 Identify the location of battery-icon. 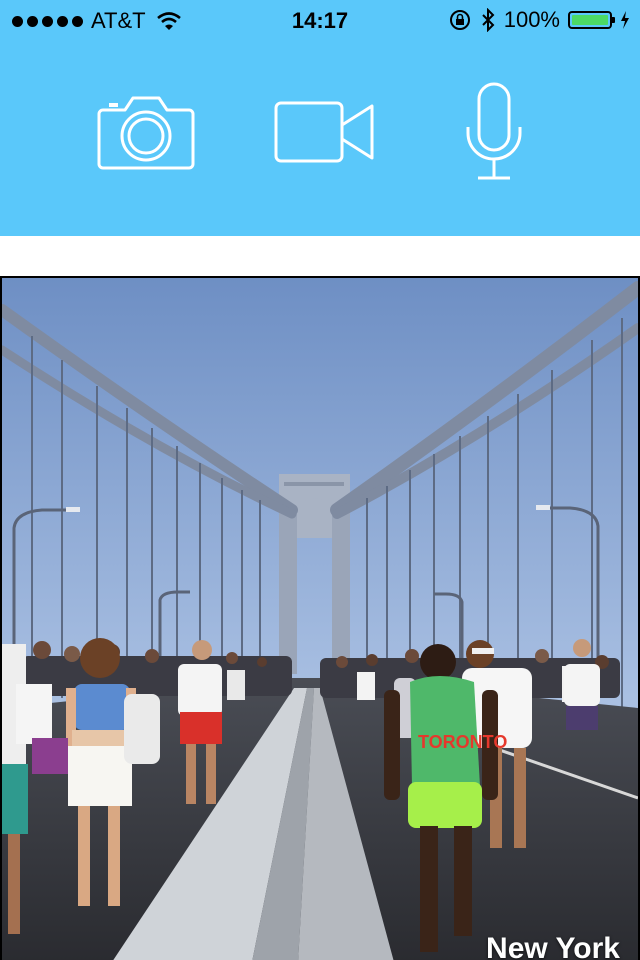
(591, 20).